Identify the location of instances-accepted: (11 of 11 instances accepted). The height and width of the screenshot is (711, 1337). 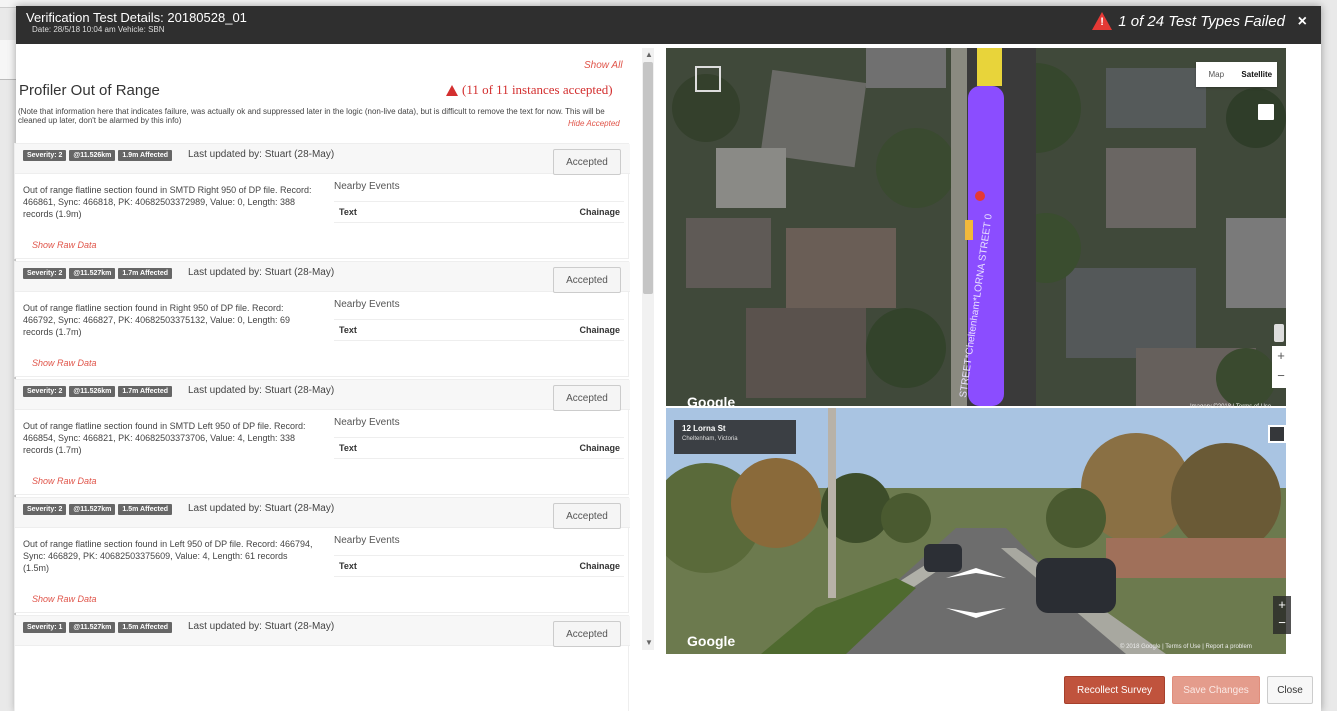
(529, 90).